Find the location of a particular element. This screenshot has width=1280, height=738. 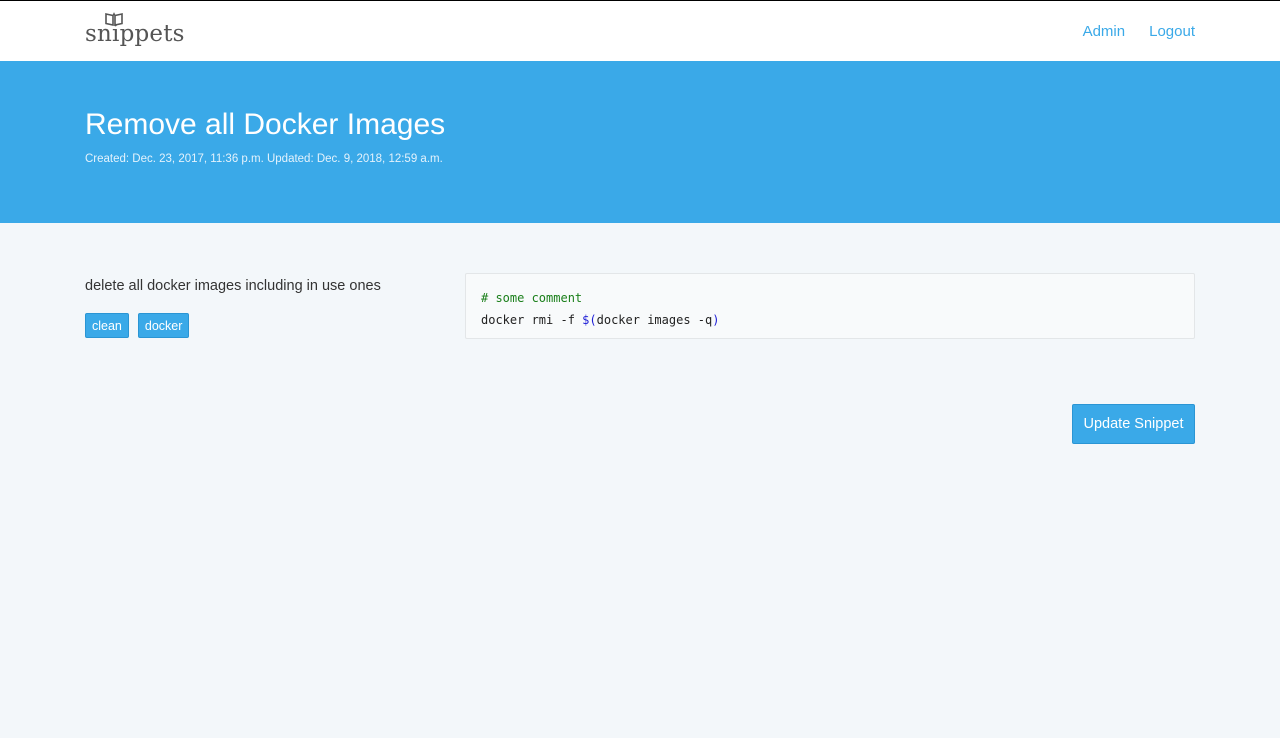

nav-link-logout: Logout is located at coordinates (1172, 32).